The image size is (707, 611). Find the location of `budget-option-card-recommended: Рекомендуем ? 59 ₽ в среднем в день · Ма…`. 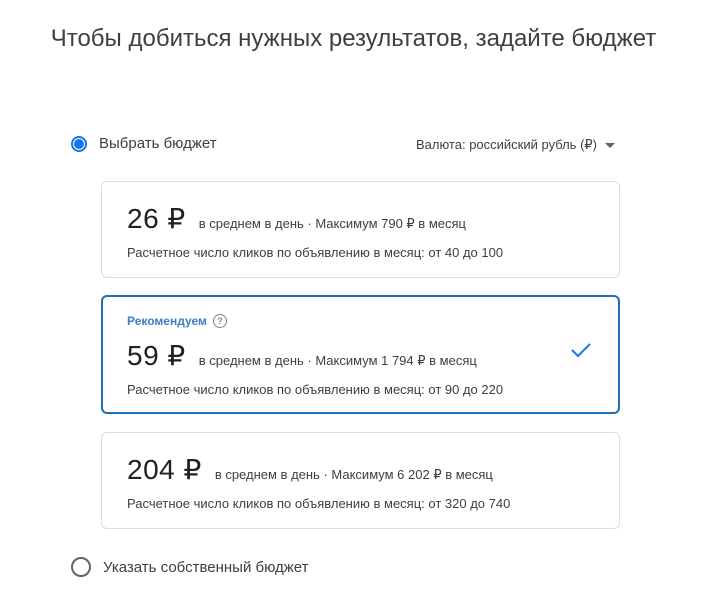

budget-option-card-recommended: Рекомендуем ? 59 ₽ в среднем в день · Ма… is located at coordinates (360, 354).